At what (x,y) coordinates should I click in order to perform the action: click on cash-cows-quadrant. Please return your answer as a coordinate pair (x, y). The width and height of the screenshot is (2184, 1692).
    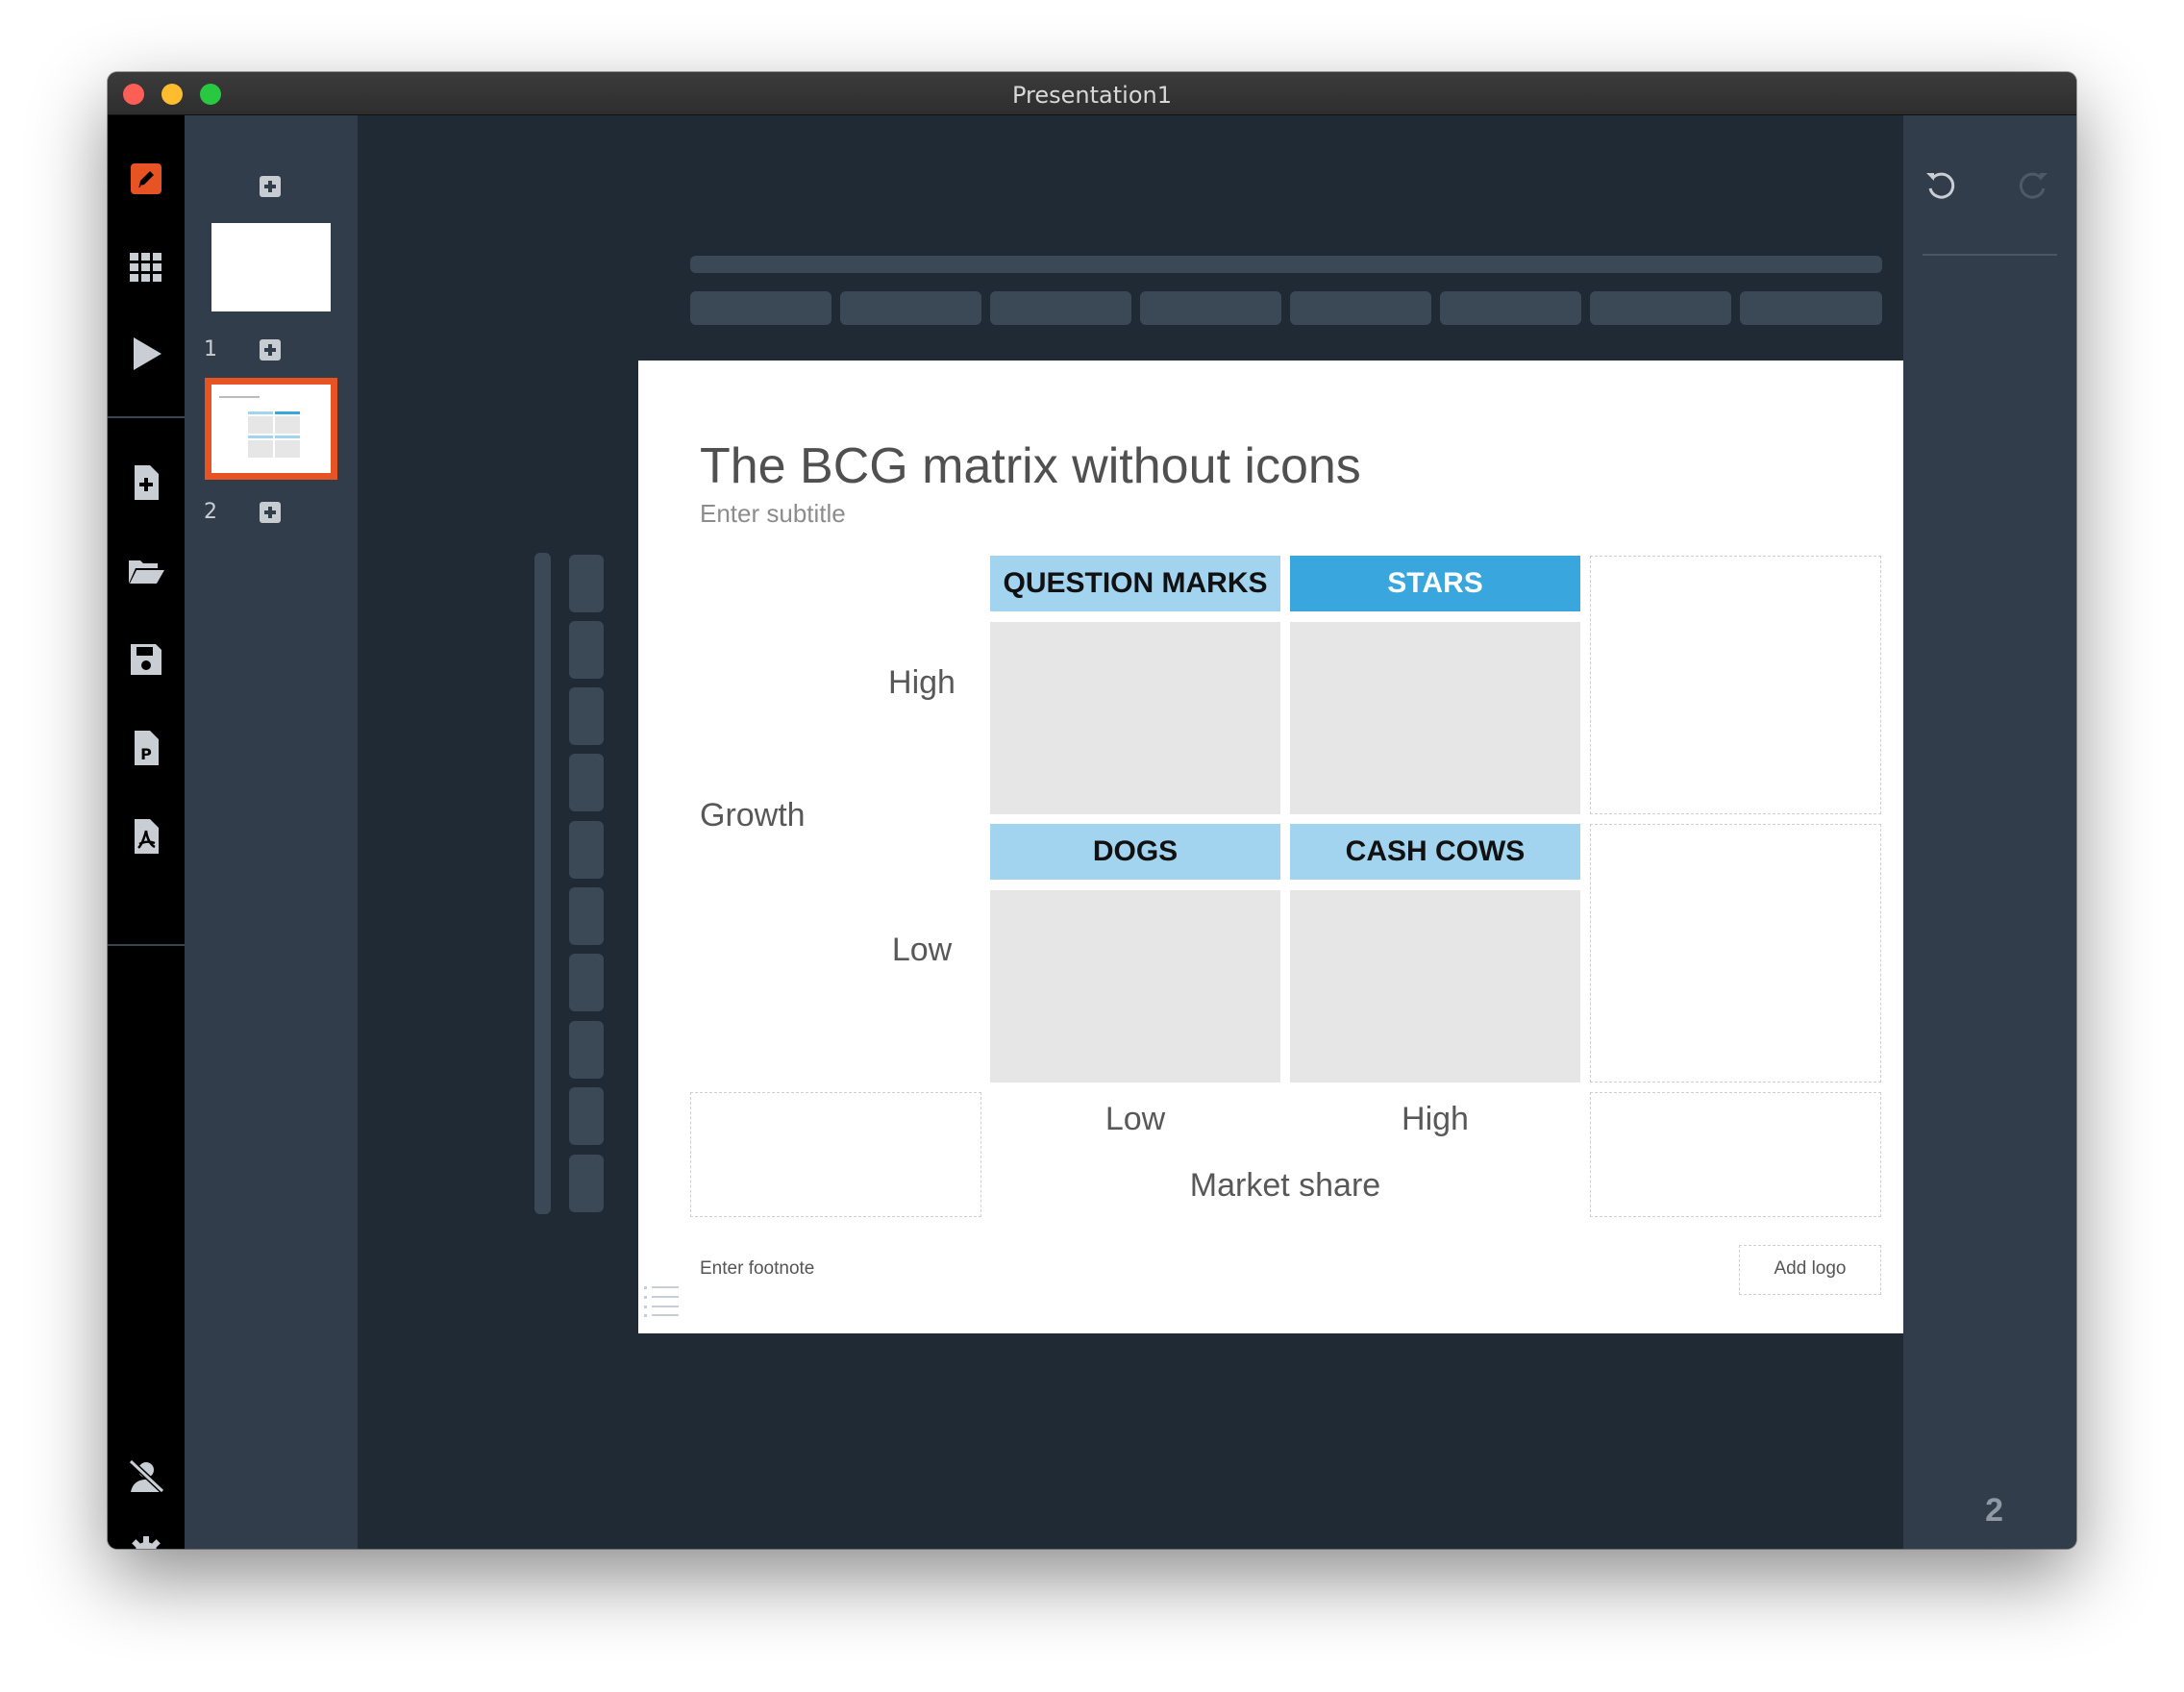
    Looking at the image, I should click on (1435, 986).